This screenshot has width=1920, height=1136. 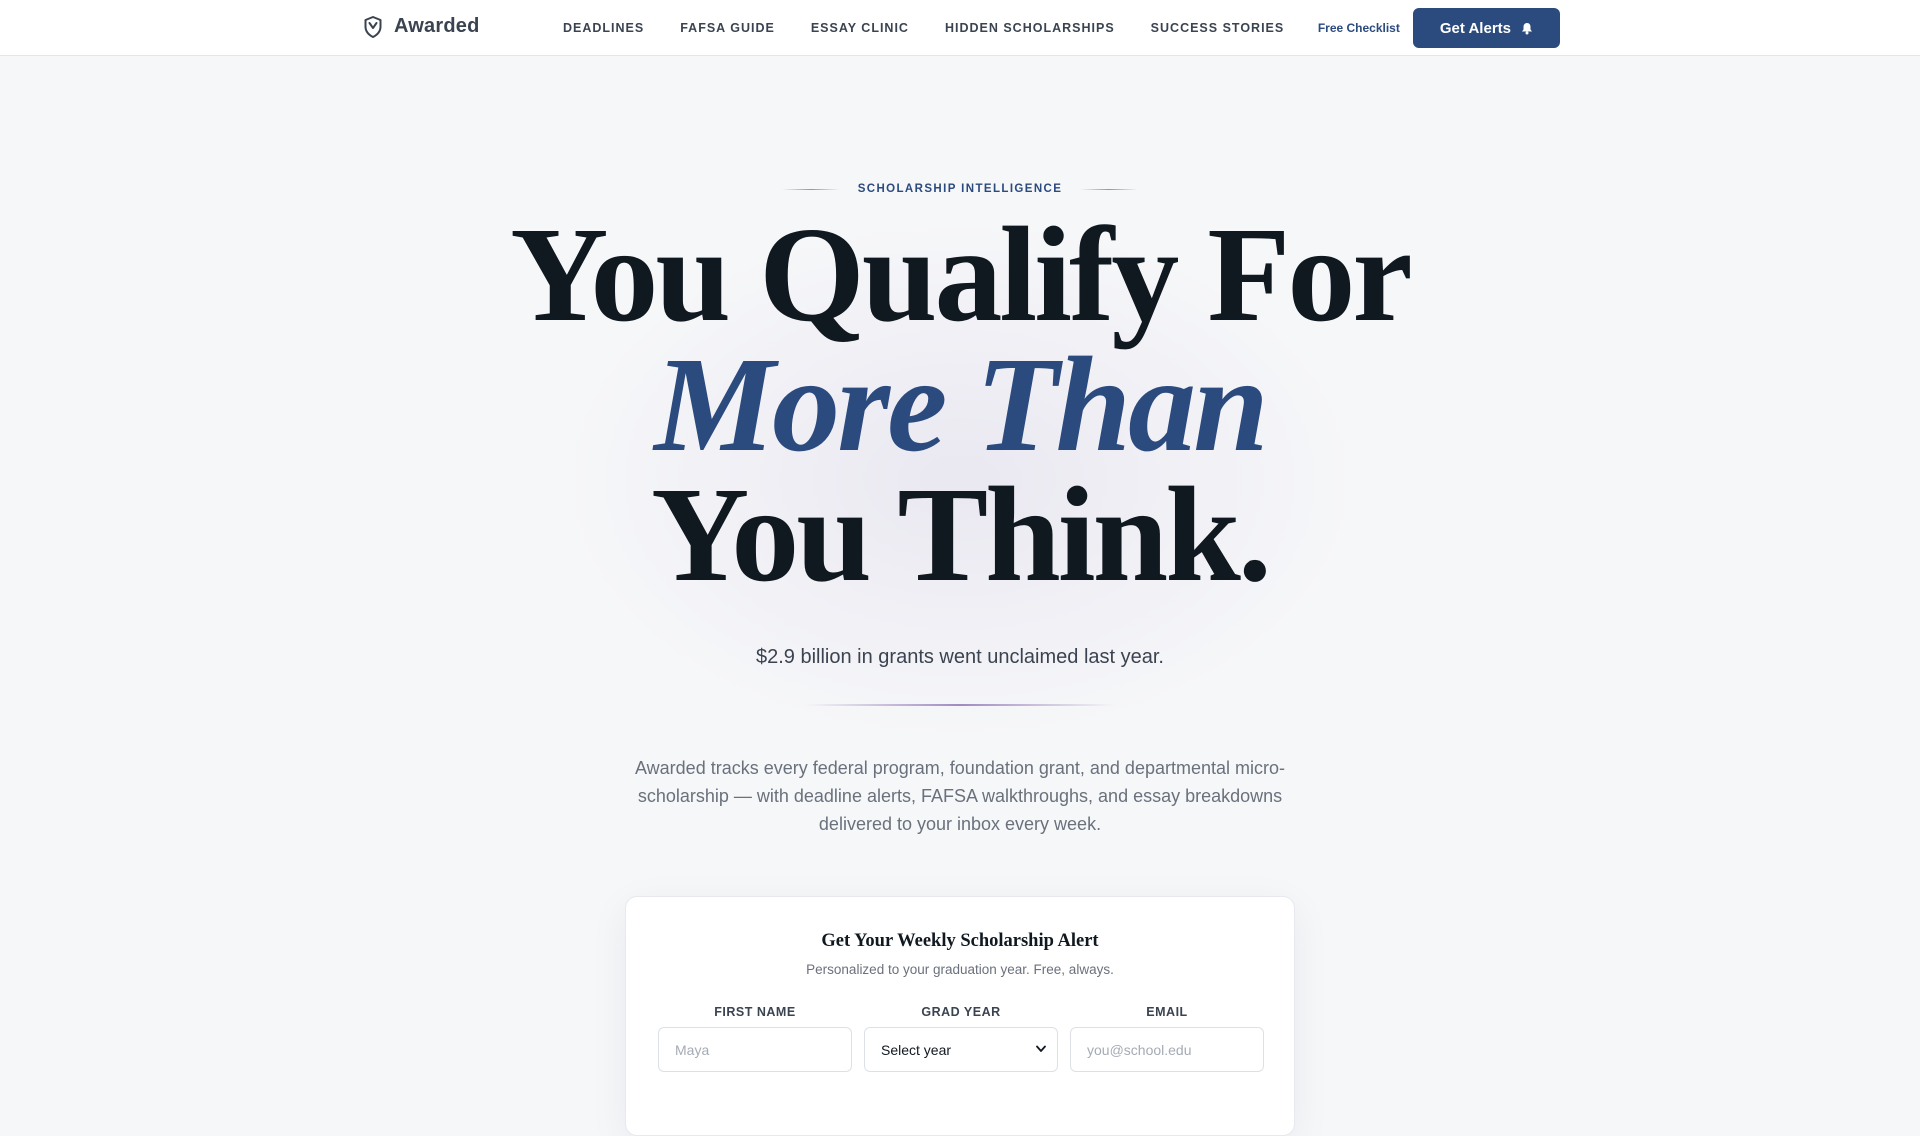 I want to click on hero-eyebrow: SCHOLARSHIP INTELLIGENCE, so click(x=960, y=189).